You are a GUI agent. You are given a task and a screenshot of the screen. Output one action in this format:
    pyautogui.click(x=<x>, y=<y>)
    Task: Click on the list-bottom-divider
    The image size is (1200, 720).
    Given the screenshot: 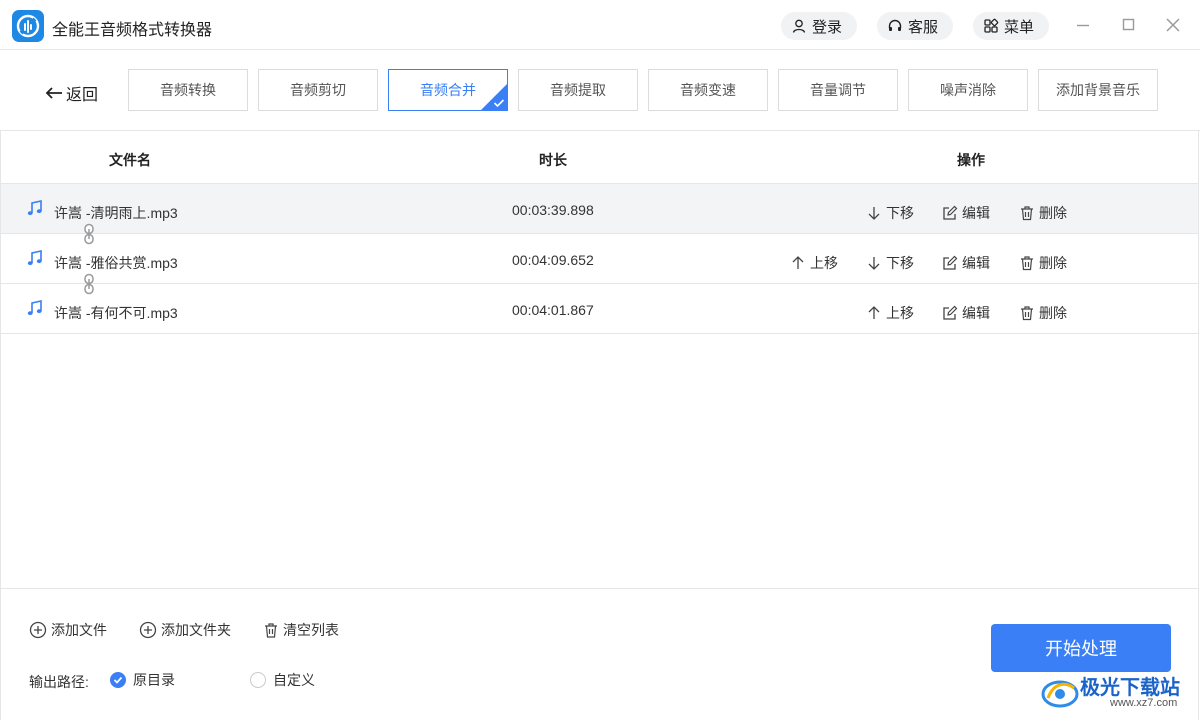 What is the action you would take?
    pyautogui.click(x=599, y=588)
    